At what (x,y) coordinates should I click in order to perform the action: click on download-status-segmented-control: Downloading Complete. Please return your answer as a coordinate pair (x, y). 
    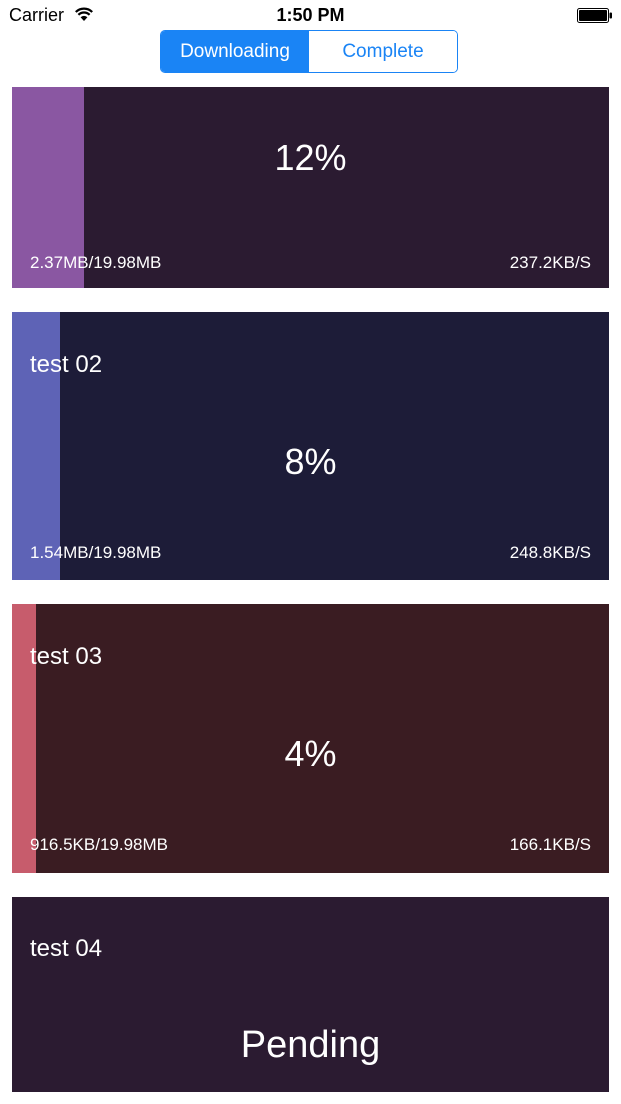
    Looking at the image, I should click on (309, 51).